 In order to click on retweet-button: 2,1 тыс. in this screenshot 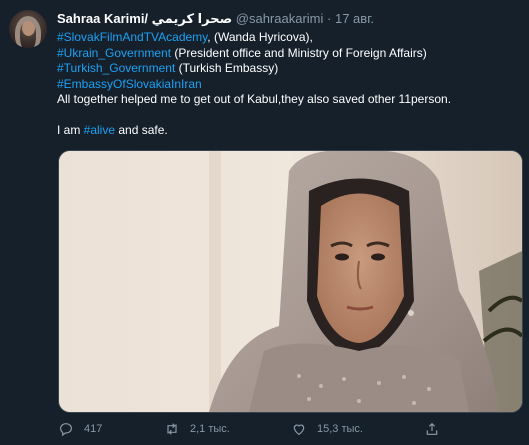, I will do `click(197, 429)`.